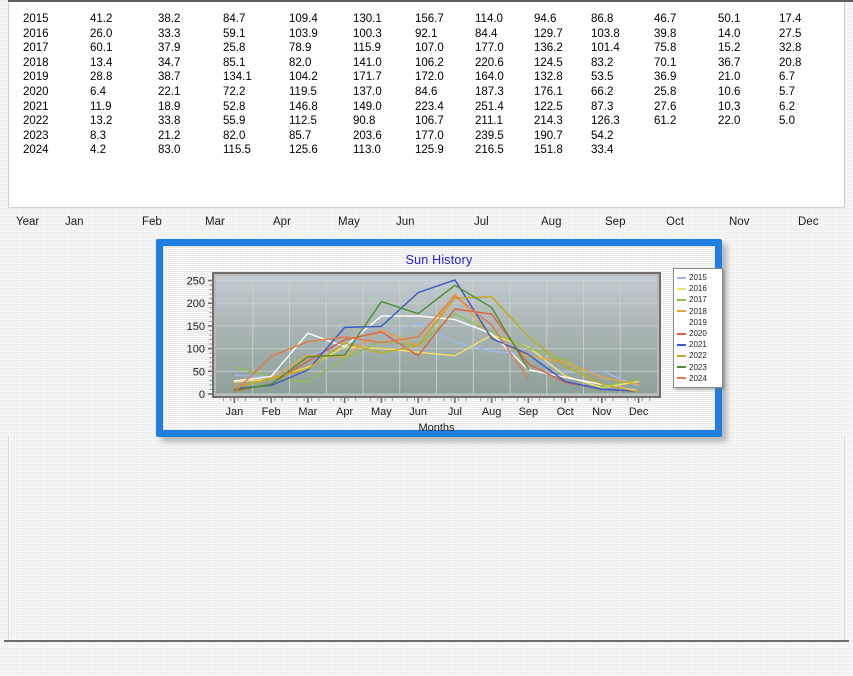 The height and width of the screenshot is (676, 853). Describe the element at coordinates (787, 106) in the screenshot. I see `table-cell-value: 6.2` at that location.